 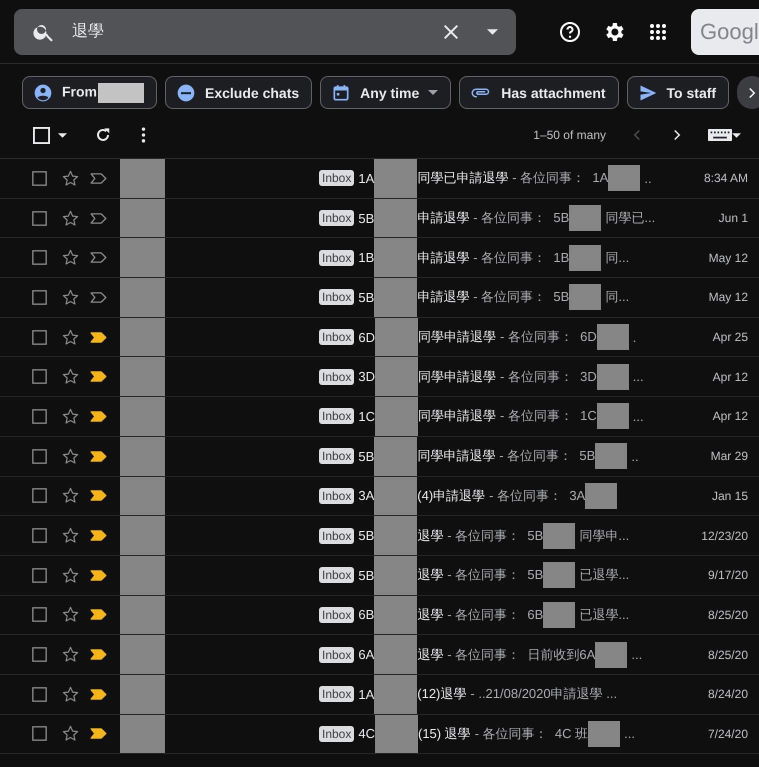 What do you see at coordinates (726, 178) in the screenshot?
I see `email-date: 8:34 AM` at bounding box center [726, 178].